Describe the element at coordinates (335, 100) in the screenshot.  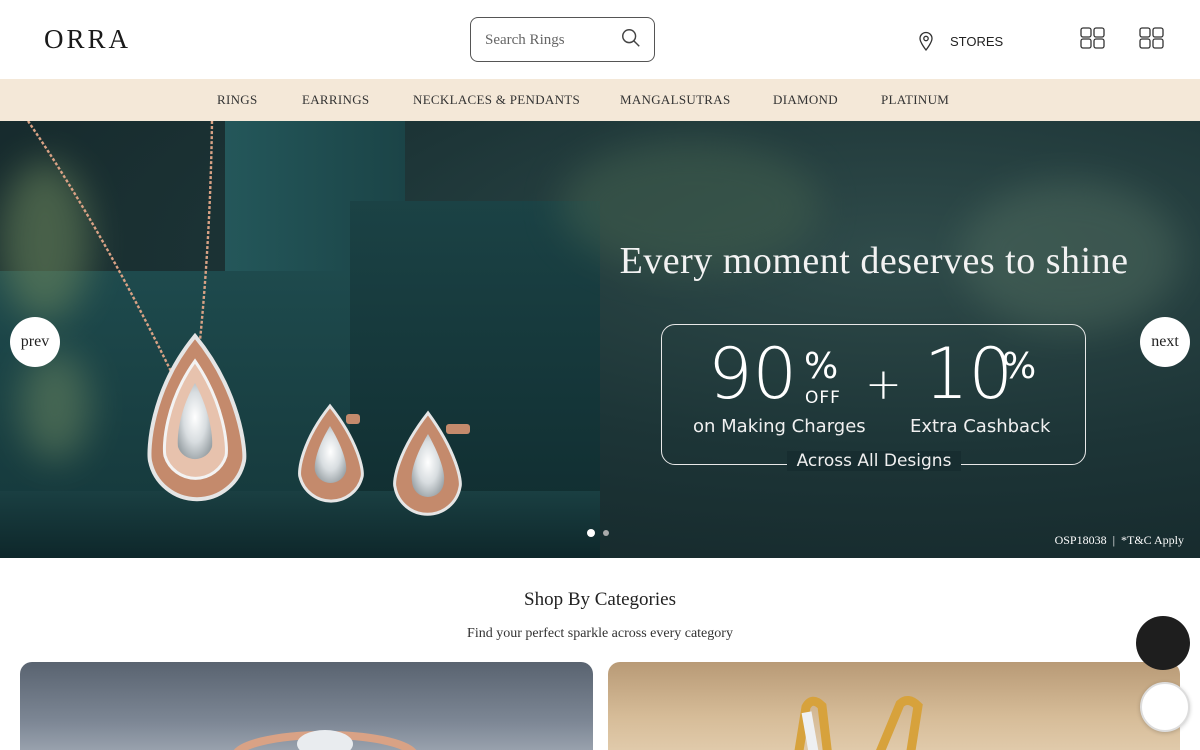
I see `nav-item-earrings: EARRINGS` at that location.